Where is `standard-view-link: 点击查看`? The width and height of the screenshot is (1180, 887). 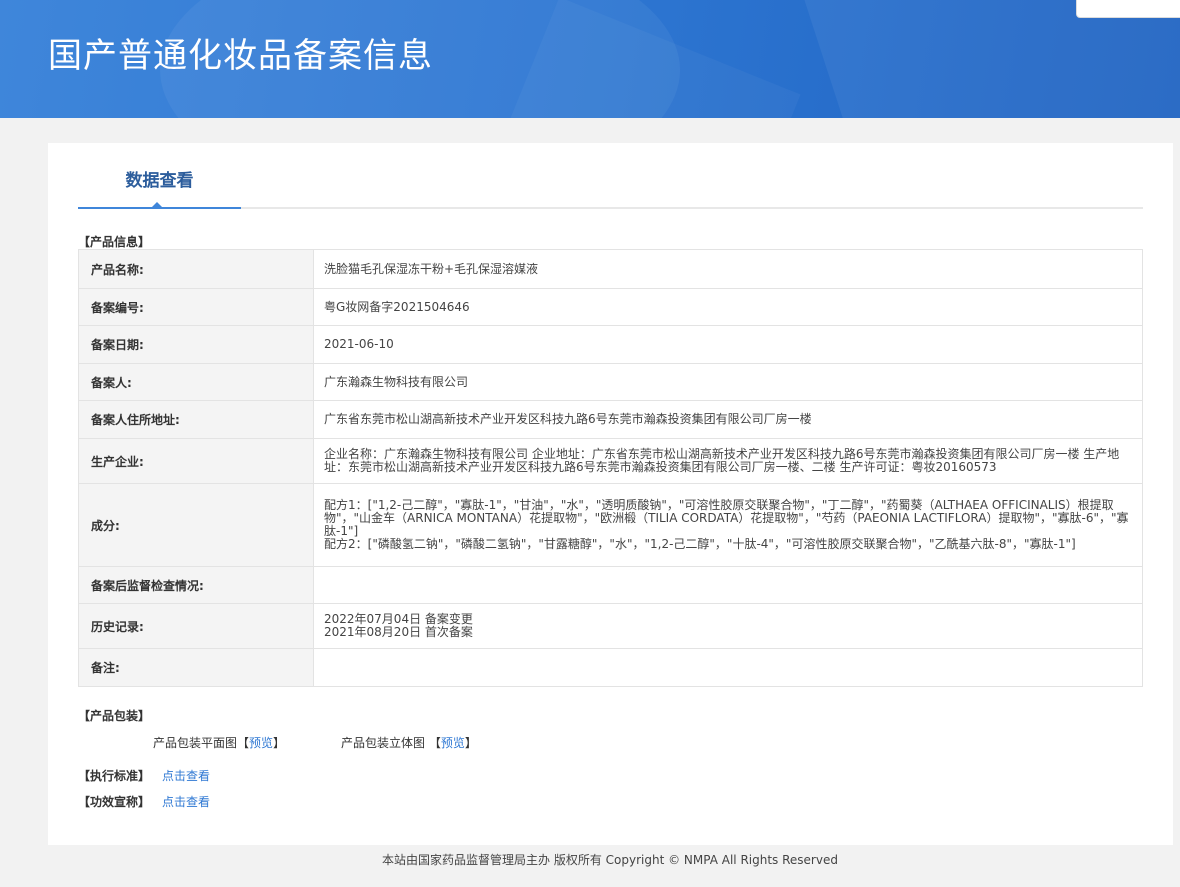 standard-view-link: 点击查看 is located at coordinates (186, 775).